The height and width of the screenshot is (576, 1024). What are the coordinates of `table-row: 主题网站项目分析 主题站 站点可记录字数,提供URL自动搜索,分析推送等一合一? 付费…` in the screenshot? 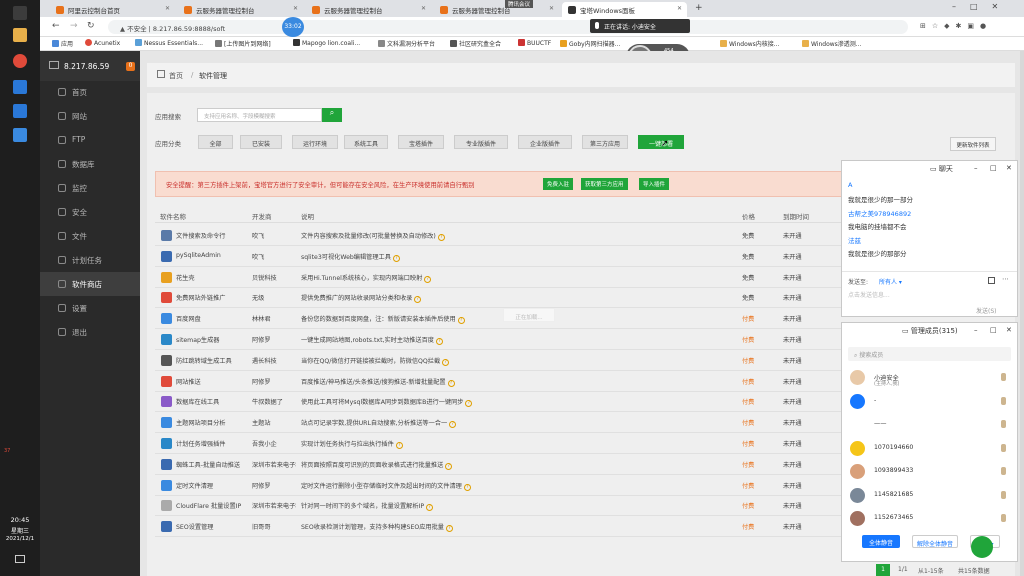 It's located at (500, 423).